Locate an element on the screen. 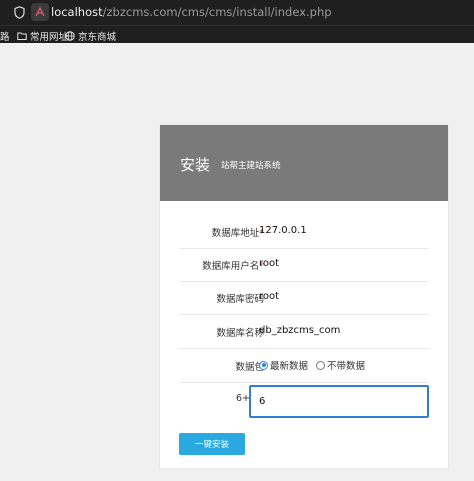 This screenshot has width=474, height=481. db-host-label: 数据库地址* is located at coordinates (237, 233).